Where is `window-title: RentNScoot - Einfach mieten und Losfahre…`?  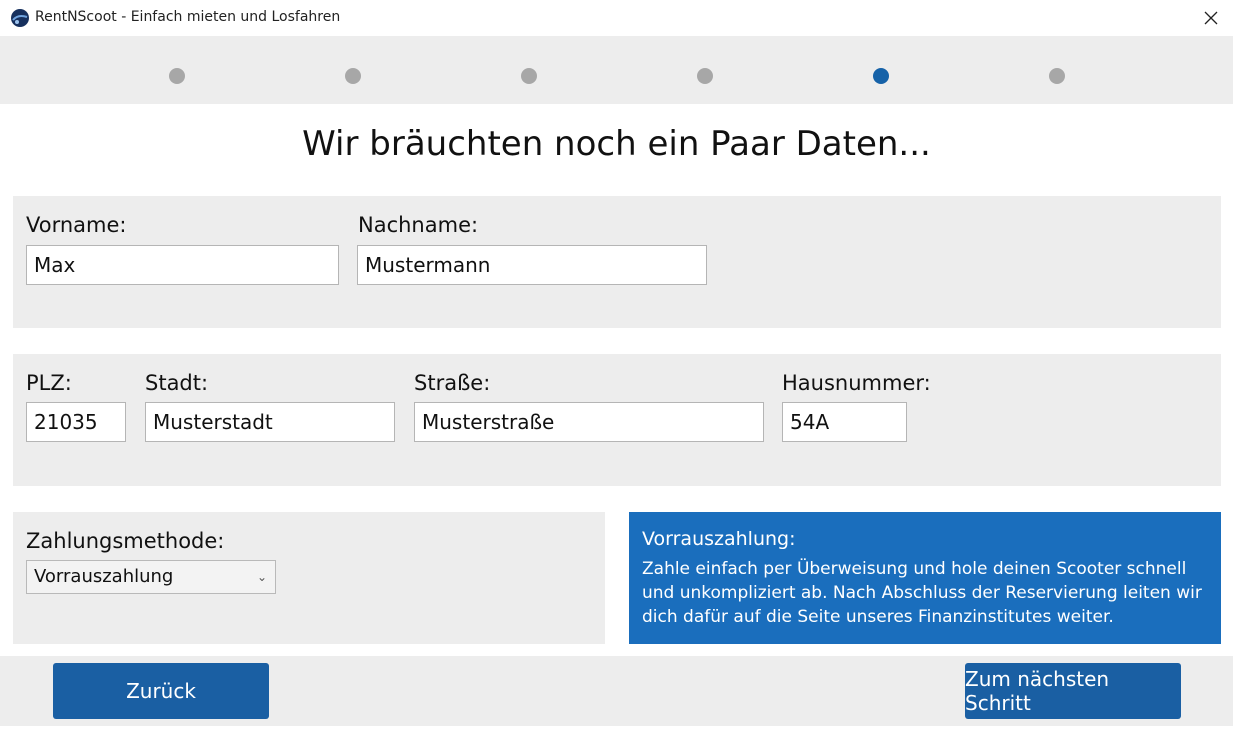 window-title: RentNScoot - Einfach mieten und Losfahre… is located at coordinates (188, 17).